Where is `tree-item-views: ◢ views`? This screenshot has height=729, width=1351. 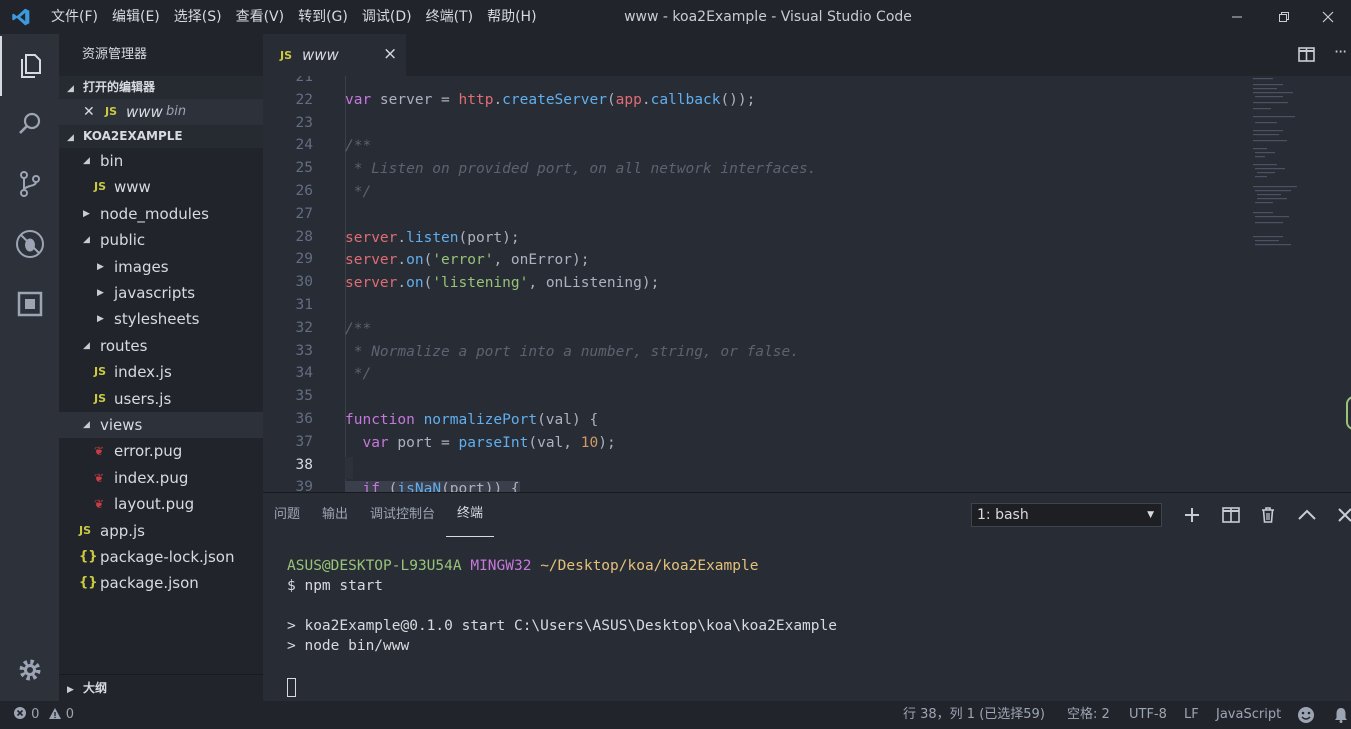
tree-item-views: ◢ views is located at coordinates (161, 425).